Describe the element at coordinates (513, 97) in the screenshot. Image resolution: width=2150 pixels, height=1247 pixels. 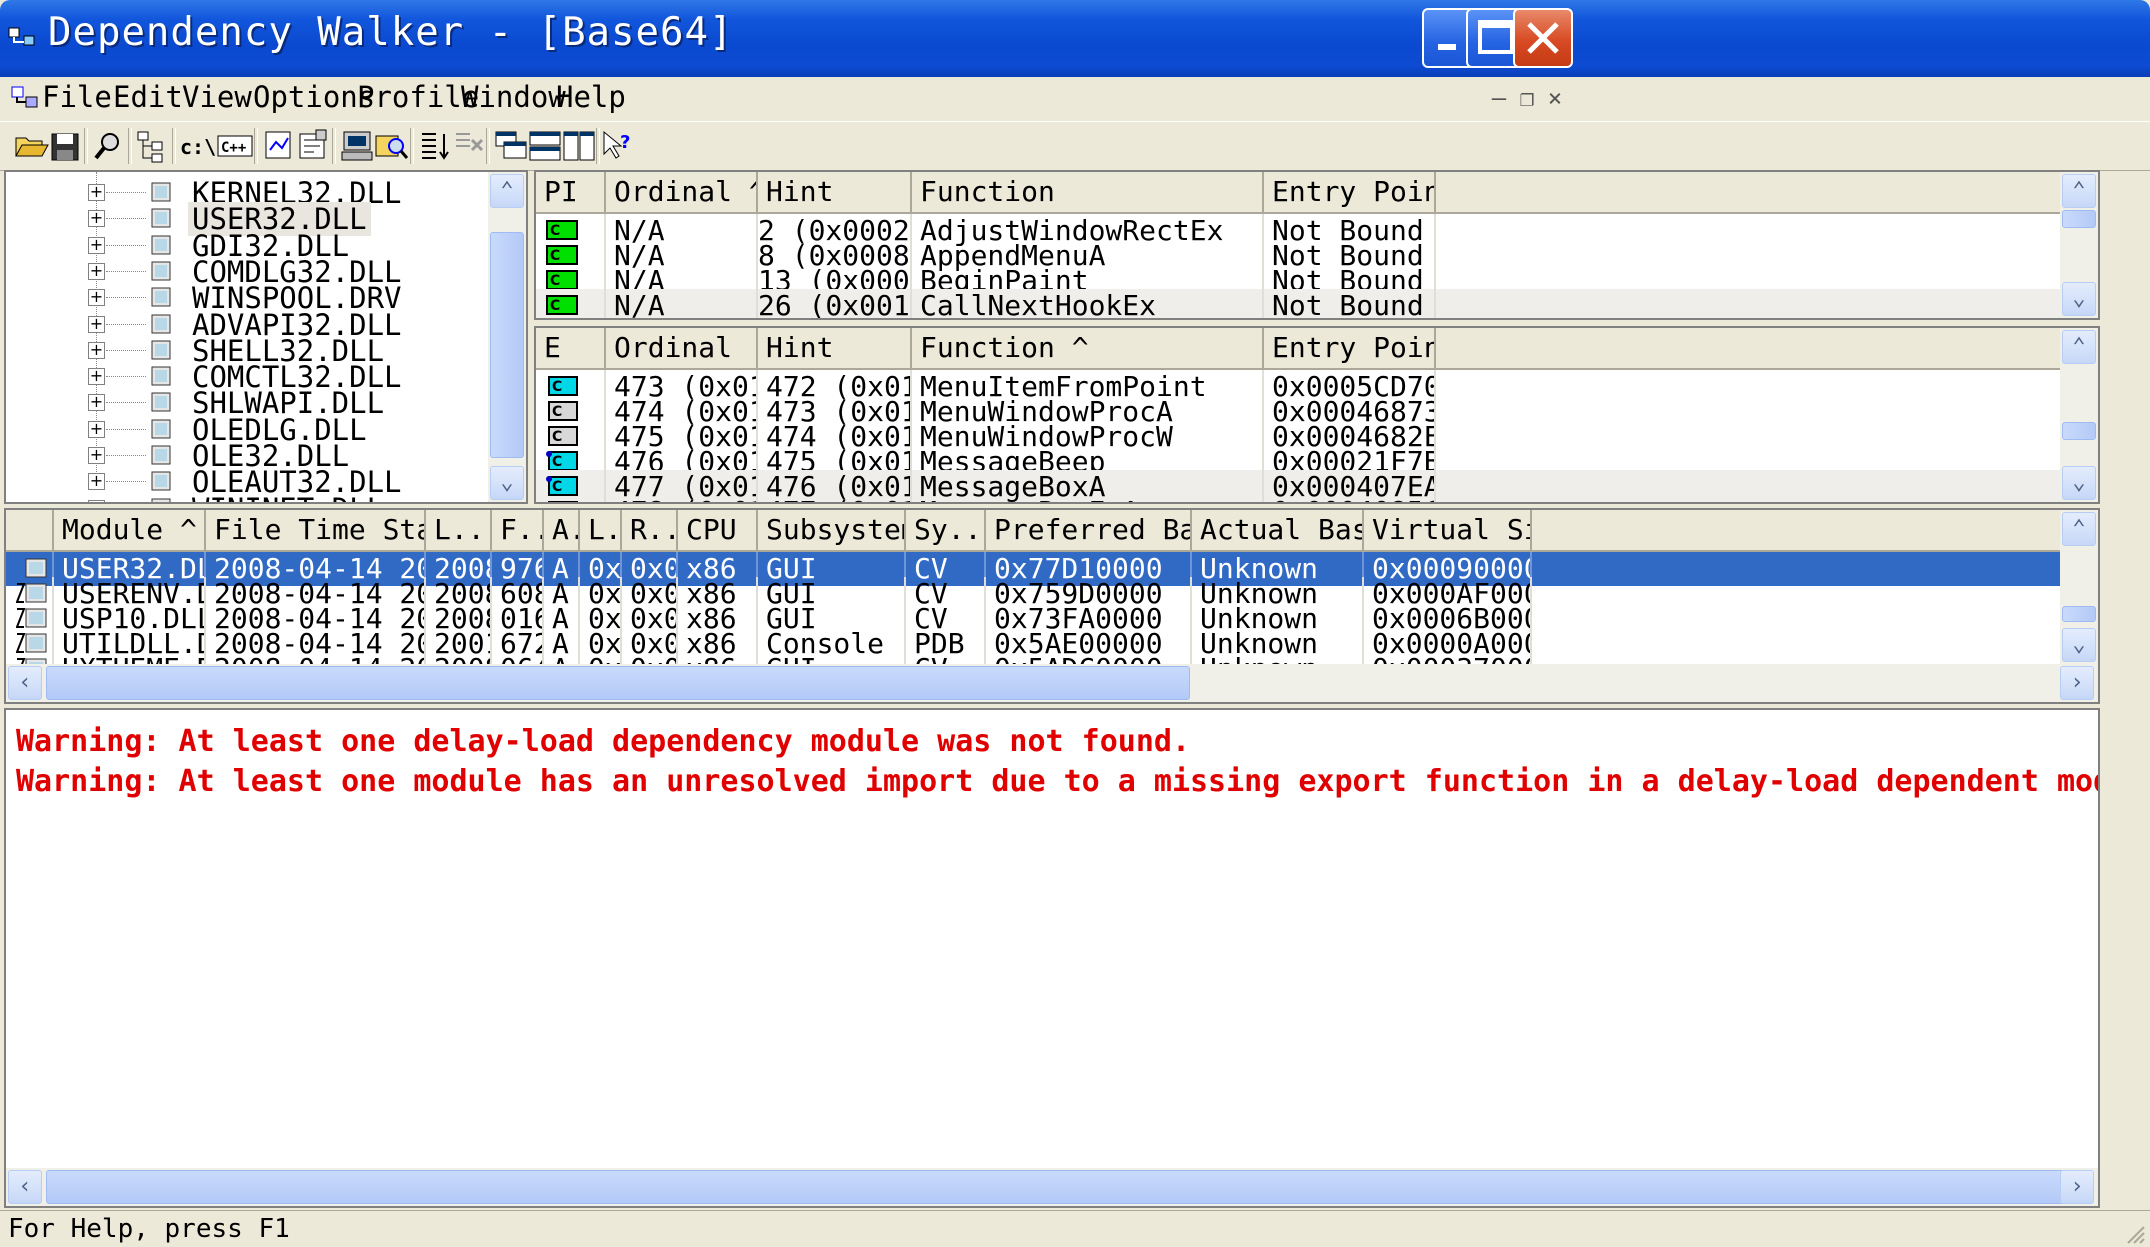
I see `menu-window: Window` at that location.